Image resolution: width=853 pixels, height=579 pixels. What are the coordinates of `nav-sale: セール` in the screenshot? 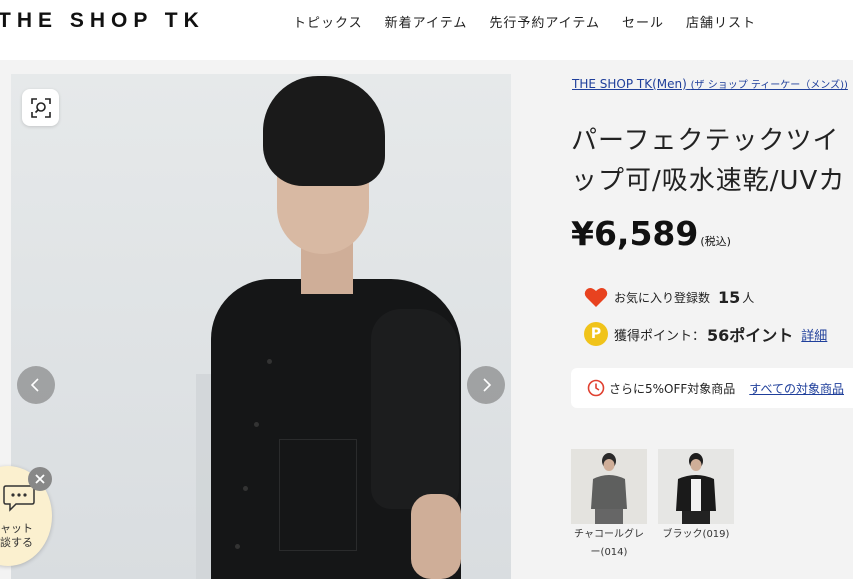 It's located at (643, 21).